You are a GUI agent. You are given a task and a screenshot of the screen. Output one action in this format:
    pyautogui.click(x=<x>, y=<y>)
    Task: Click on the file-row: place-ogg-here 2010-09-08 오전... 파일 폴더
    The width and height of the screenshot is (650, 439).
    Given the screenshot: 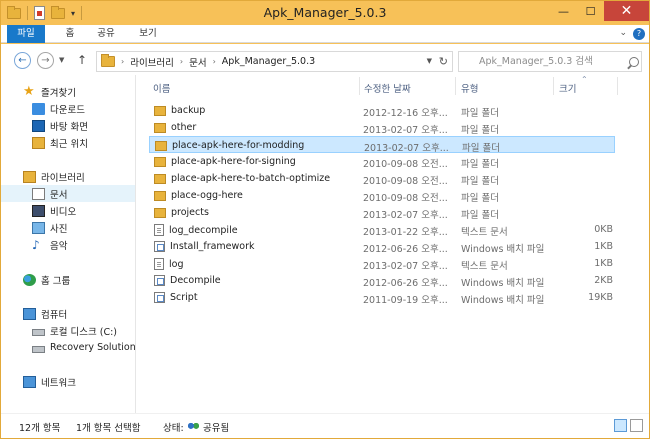 What is the action you would take?
    pyautogui.click(x=382, y=195)
    